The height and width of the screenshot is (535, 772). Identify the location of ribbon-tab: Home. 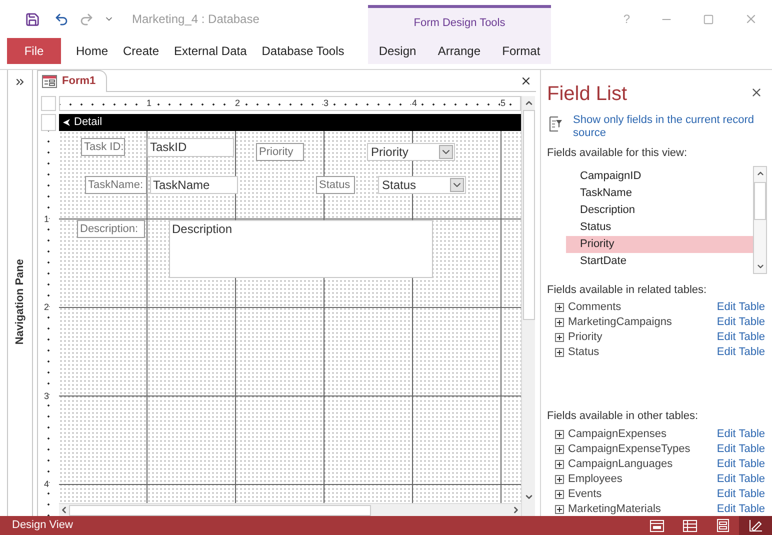
(92, 51).